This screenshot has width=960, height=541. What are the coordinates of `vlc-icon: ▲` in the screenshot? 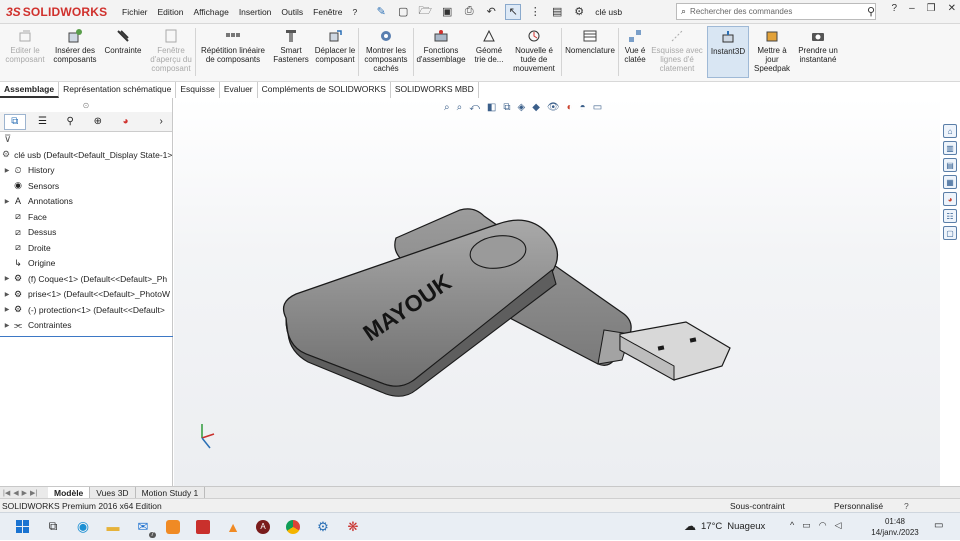 It's located at (233, 527).